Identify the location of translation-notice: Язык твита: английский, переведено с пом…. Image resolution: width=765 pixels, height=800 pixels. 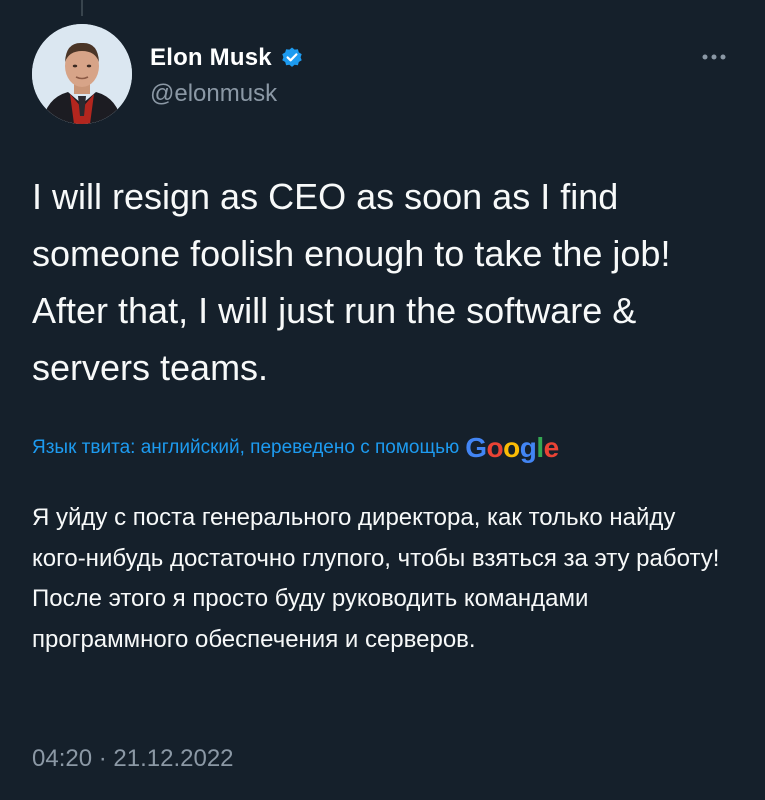
(295, 448).